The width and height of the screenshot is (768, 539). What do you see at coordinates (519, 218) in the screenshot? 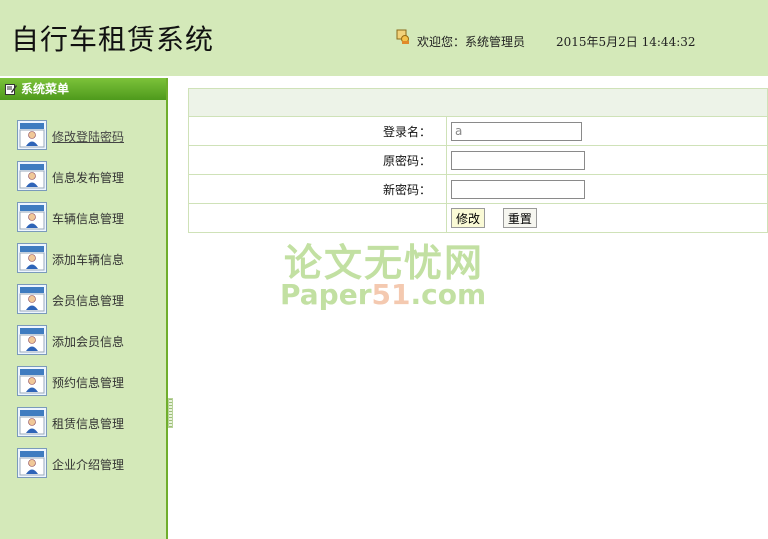
I see `reset-button: 重置` at bounding box center [519, 218].